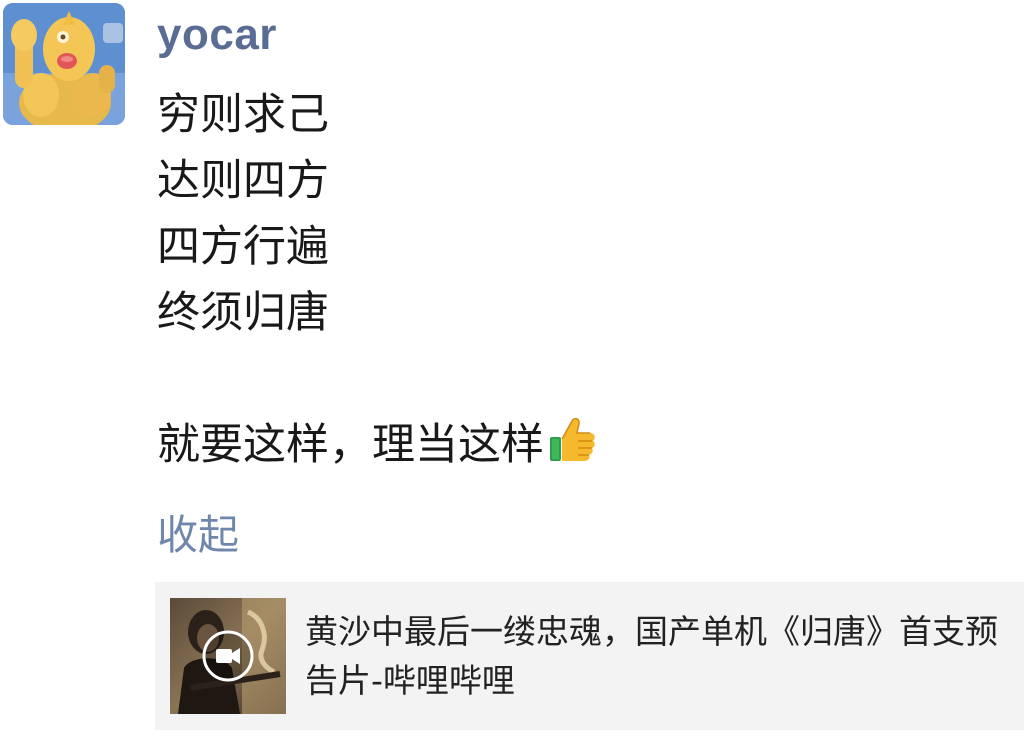 This screenshot has height=742, width=1024. I want to click on username: yocar, so click(217, 35).